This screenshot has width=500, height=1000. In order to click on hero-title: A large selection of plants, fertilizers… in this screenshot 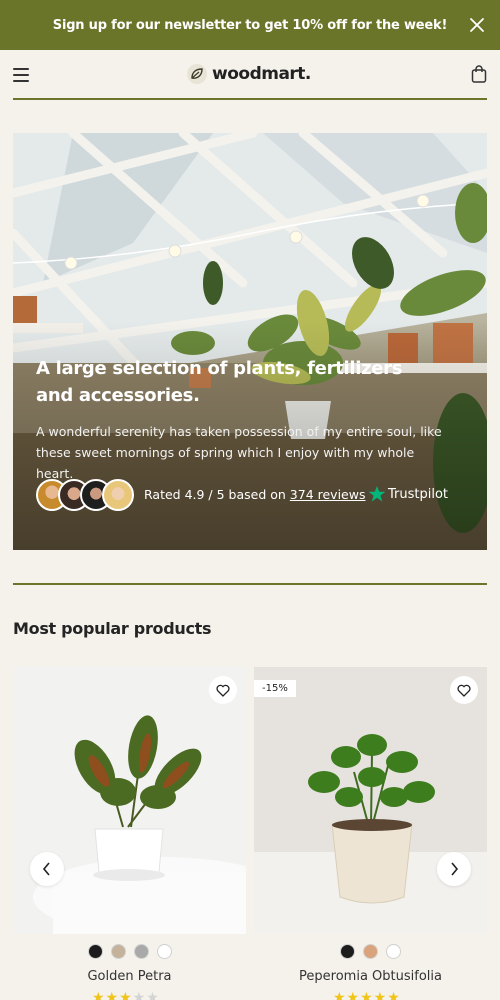, I will do `click(219, 382)`.